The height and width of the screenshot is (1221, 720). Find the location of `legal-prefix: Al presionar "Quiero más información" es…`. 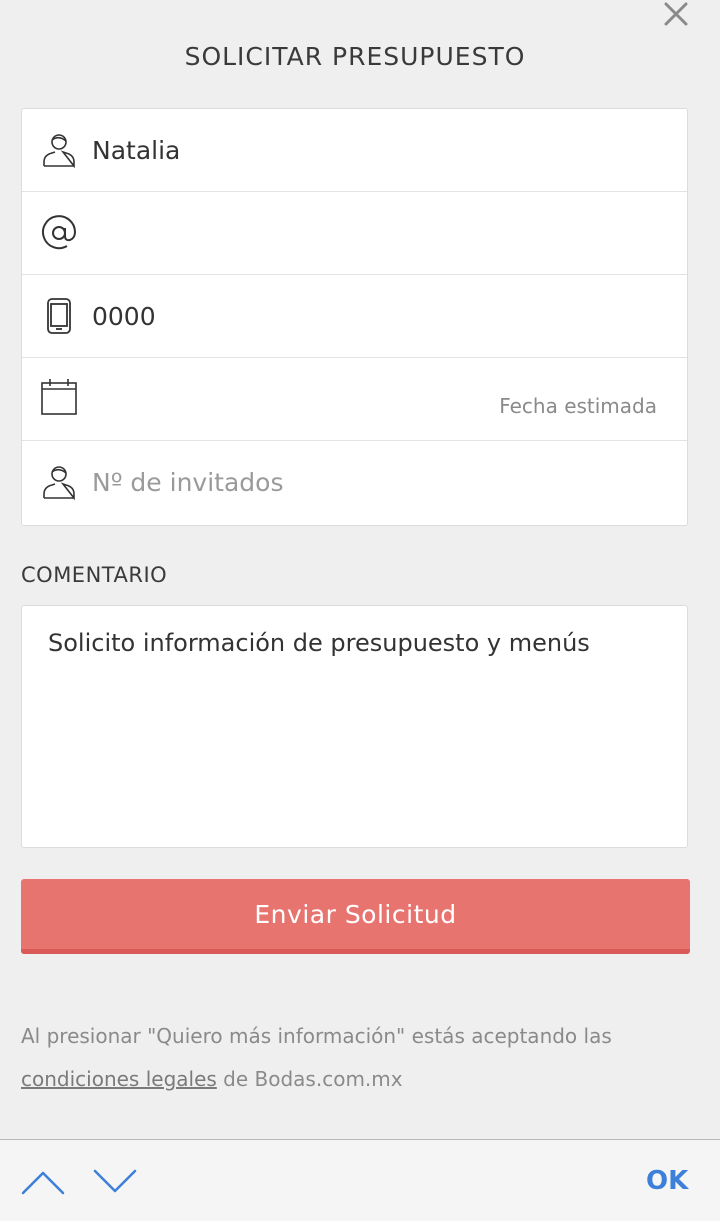

legal-prefix: Al presionar "Quiero más información" es… is located at coordinates (316, 1036).